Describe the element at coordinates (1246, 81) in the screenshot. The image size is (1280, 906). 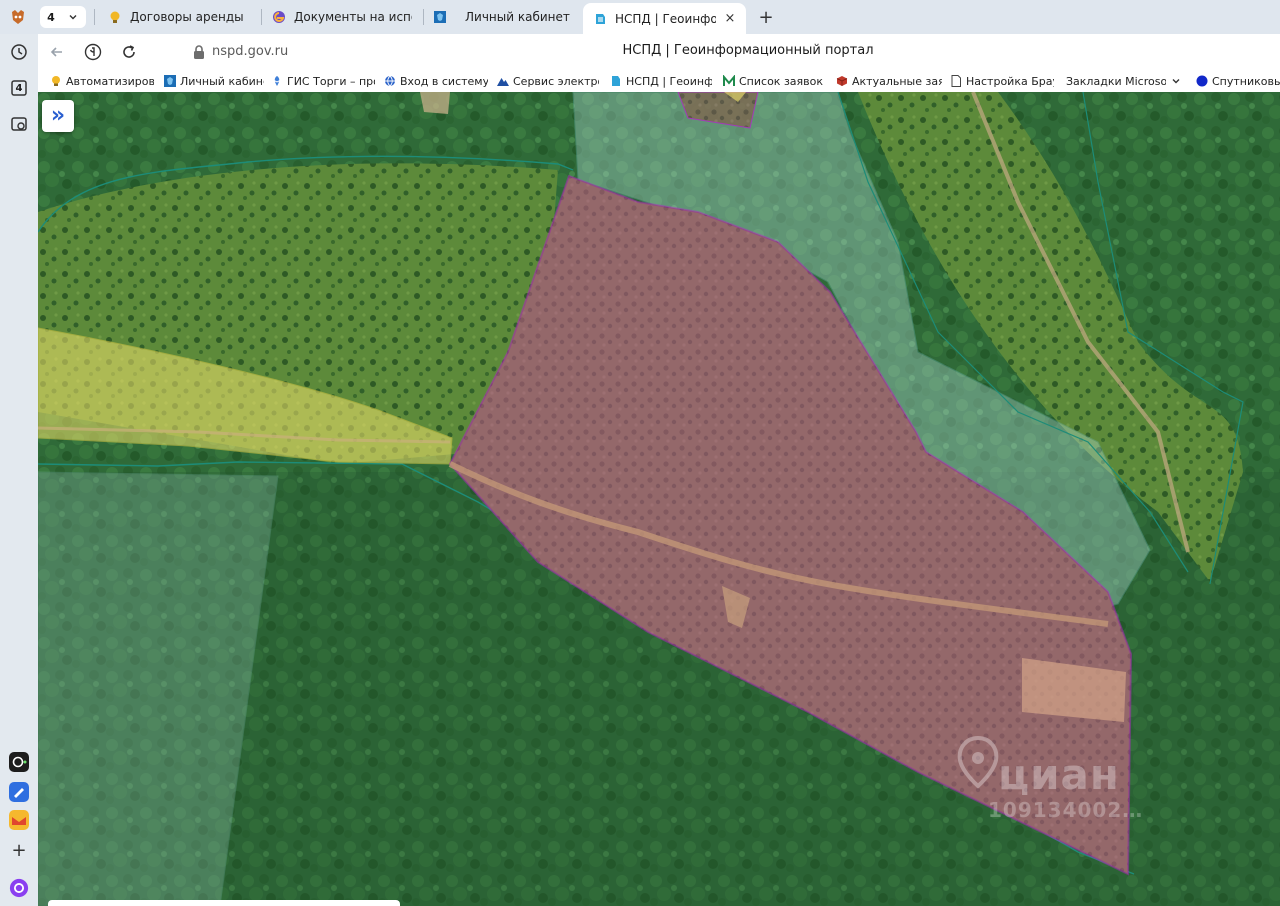
I see `bookmark-label: Спутниковые` at that location.